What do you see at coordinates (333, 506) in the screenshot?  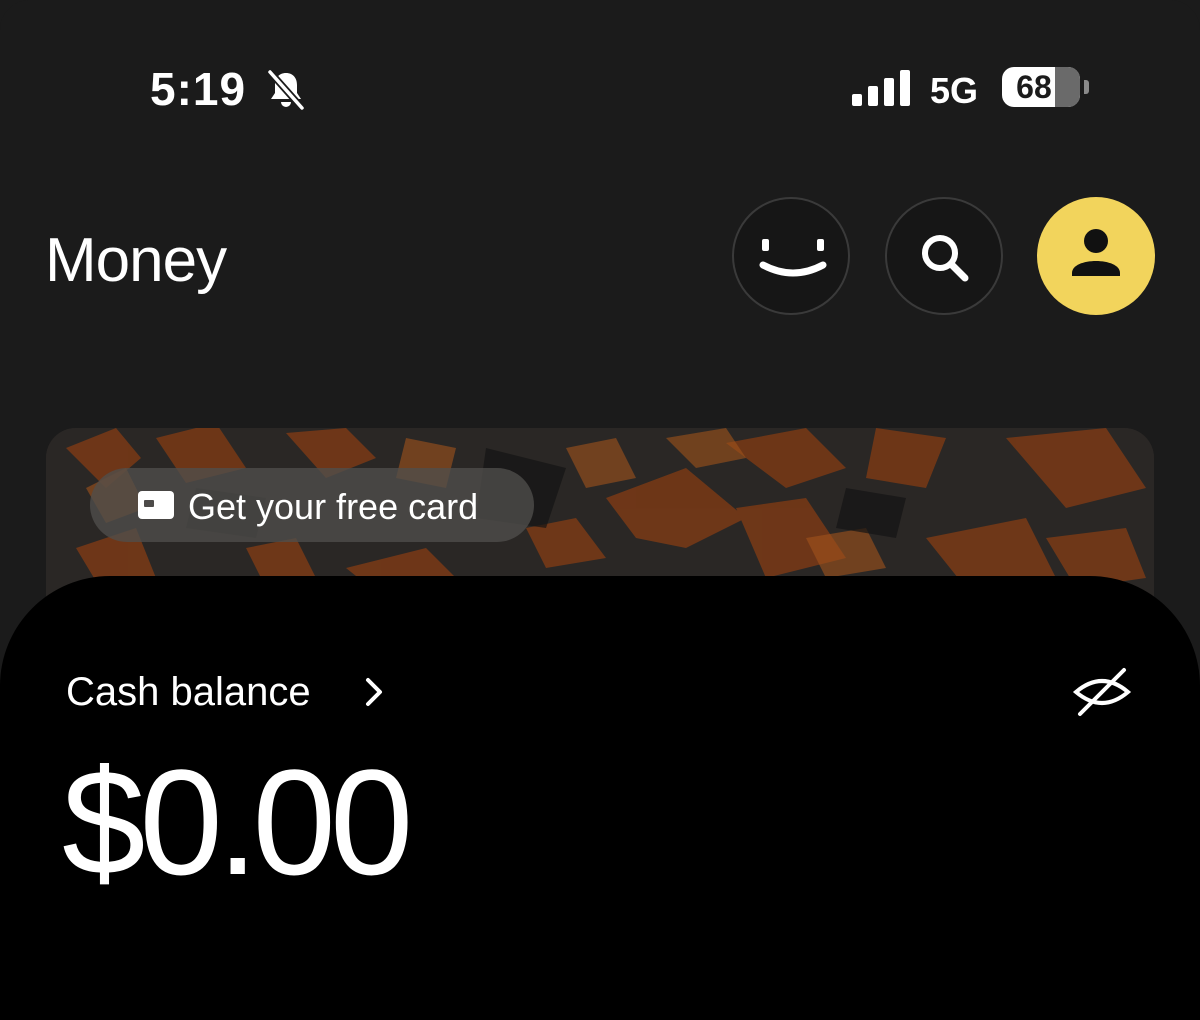 I see `promo-label: Get your free card` at bounding box center [333, 506].